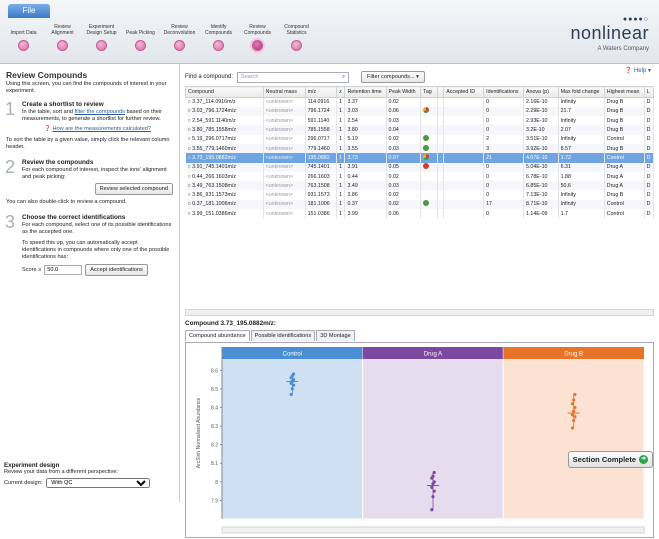  What do you see at coordinates (419, 312) in the screenshot?
I see `horizontal-scrollbar` at bounding box center [419, 312].